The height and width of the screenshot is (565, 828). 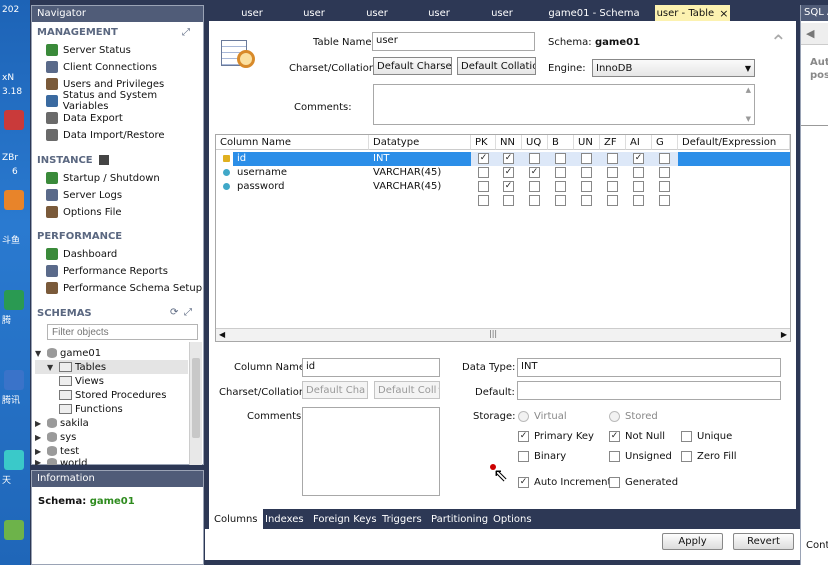 I want to click on option-unique-checkbox: Unique, so click(x=706, y=436).